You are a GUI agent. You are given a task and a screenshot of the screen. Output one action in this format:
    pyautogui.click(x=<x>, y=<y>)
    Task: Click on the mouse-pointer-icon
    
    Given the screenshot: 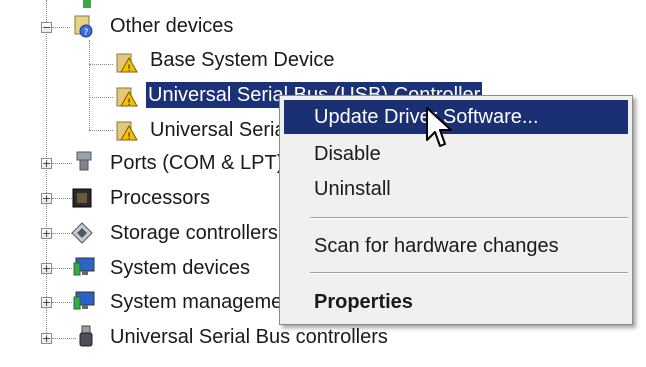 What is the action you would take?
    pyautogui.click(x=439, y=127)
    